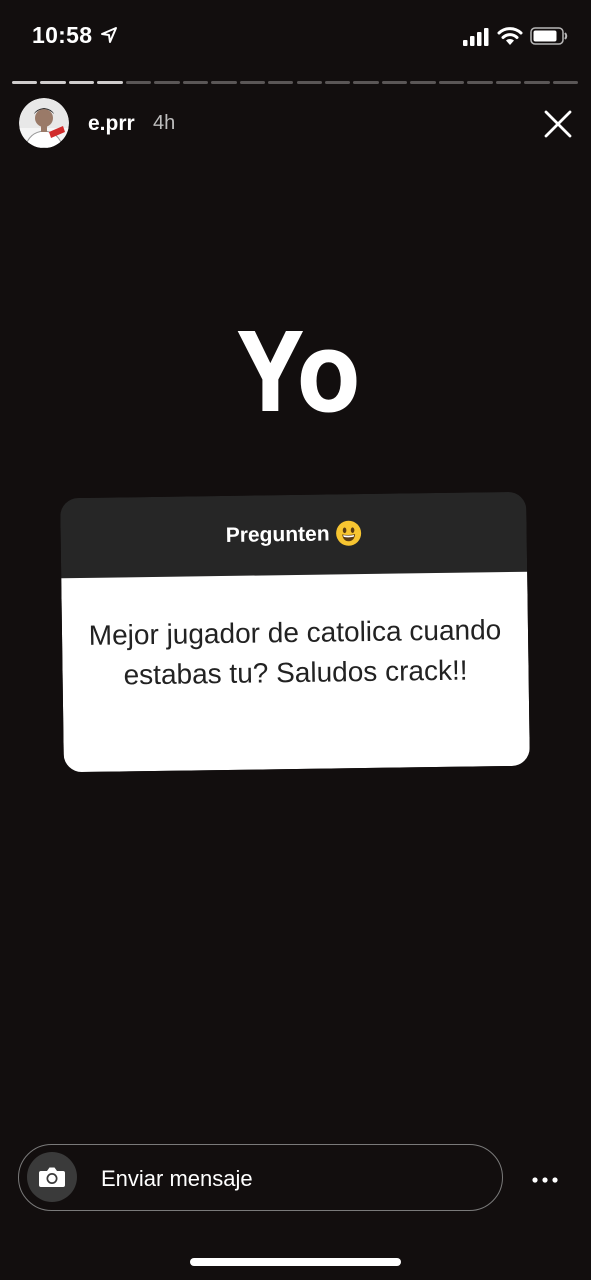 Image resolution: width=591 pixels, height=1280 pixels. I want to click on username: e.prr, so click(111, 124).